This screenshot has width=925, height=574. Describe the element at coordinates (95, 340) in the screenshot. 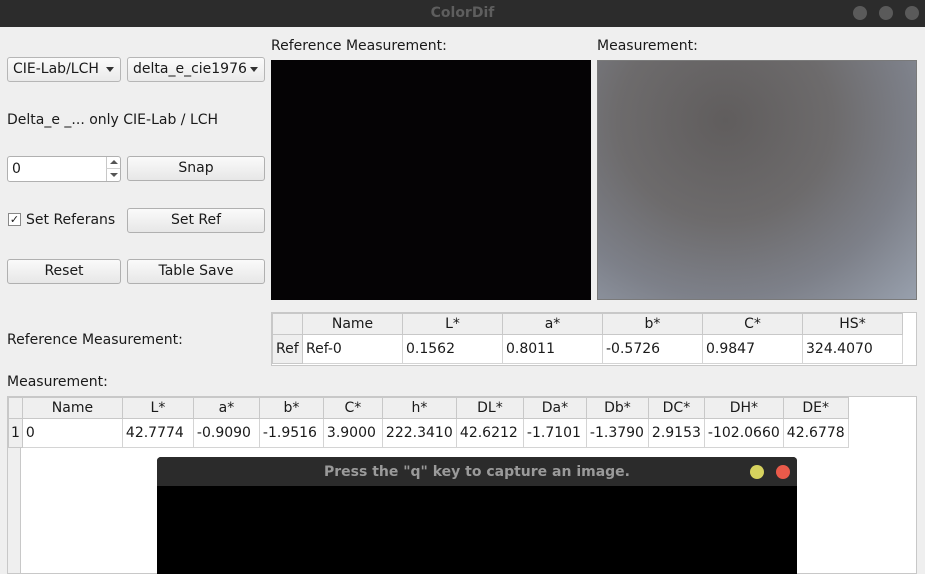

I see `reference-table-label: Reference Measurement:` at that location.